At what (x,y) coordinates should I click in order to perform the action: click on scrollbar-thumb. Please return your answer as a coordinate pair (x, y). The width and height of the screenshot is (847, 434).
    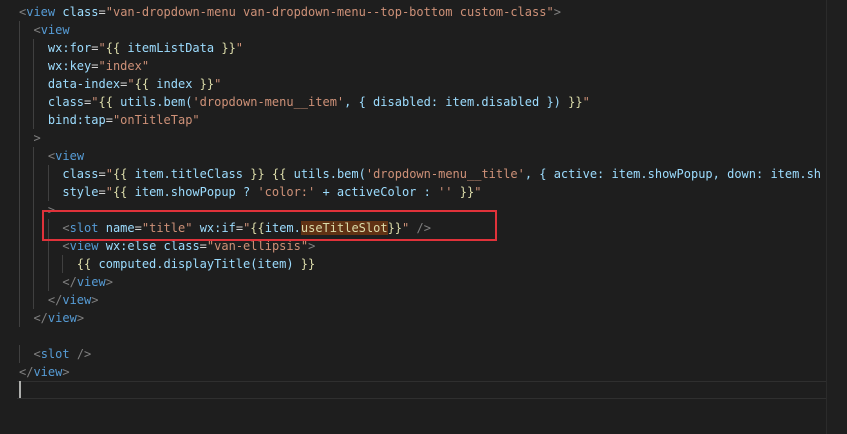
    Looking at the image, I should click on (837, 217).